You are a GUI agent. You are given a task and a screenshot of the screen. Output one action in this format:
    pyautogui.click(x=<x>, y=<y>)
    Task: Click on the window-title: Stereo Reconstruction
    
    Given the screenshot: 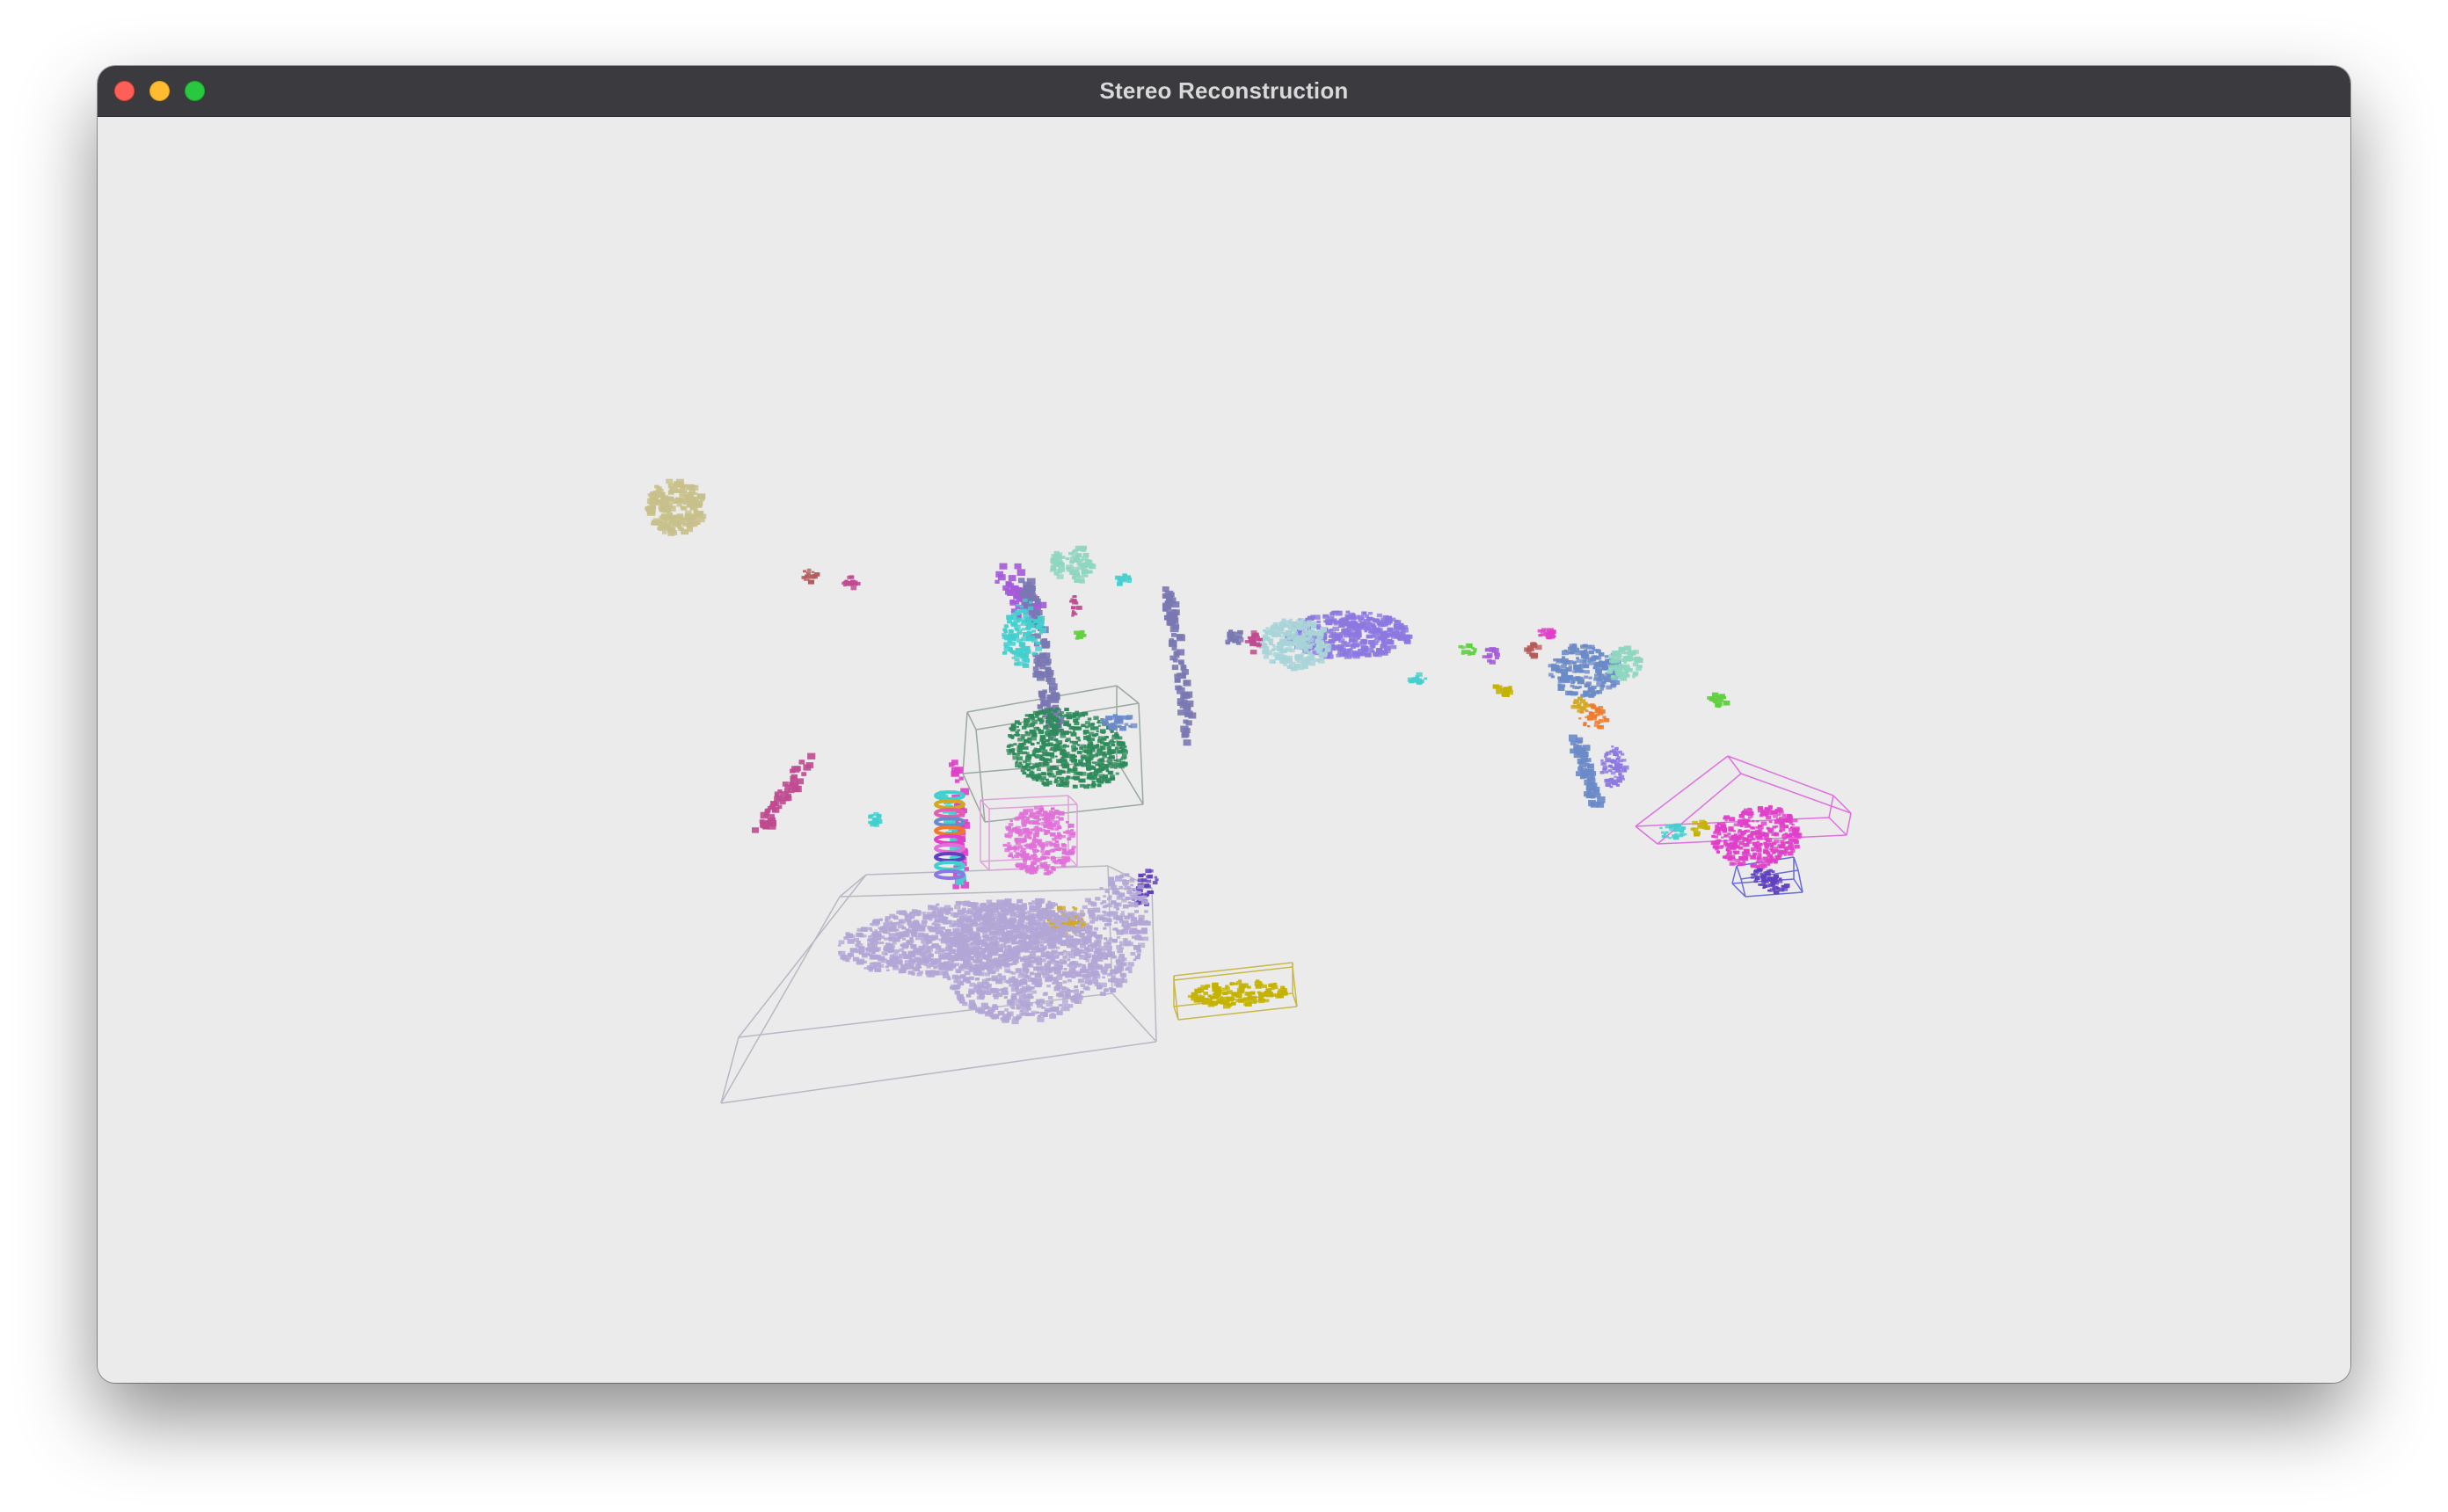 What is the action you would take?
    pyautogui.click(x=1224, y=91)
    